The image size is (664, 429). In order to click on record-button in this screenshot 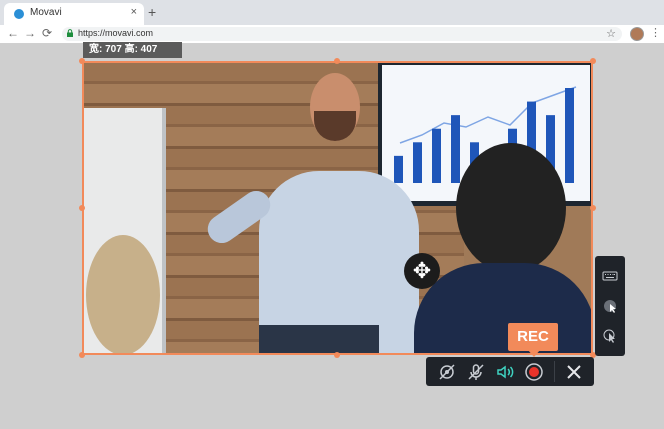, I will do `click(534, 372)`.